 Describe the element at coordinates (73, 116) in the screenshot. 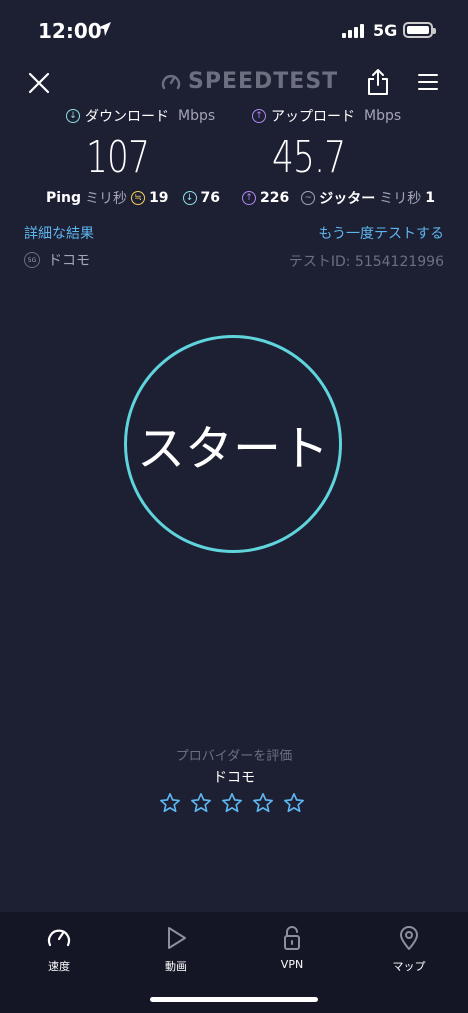

I see `download-arrow-icon: ↓` at that location.